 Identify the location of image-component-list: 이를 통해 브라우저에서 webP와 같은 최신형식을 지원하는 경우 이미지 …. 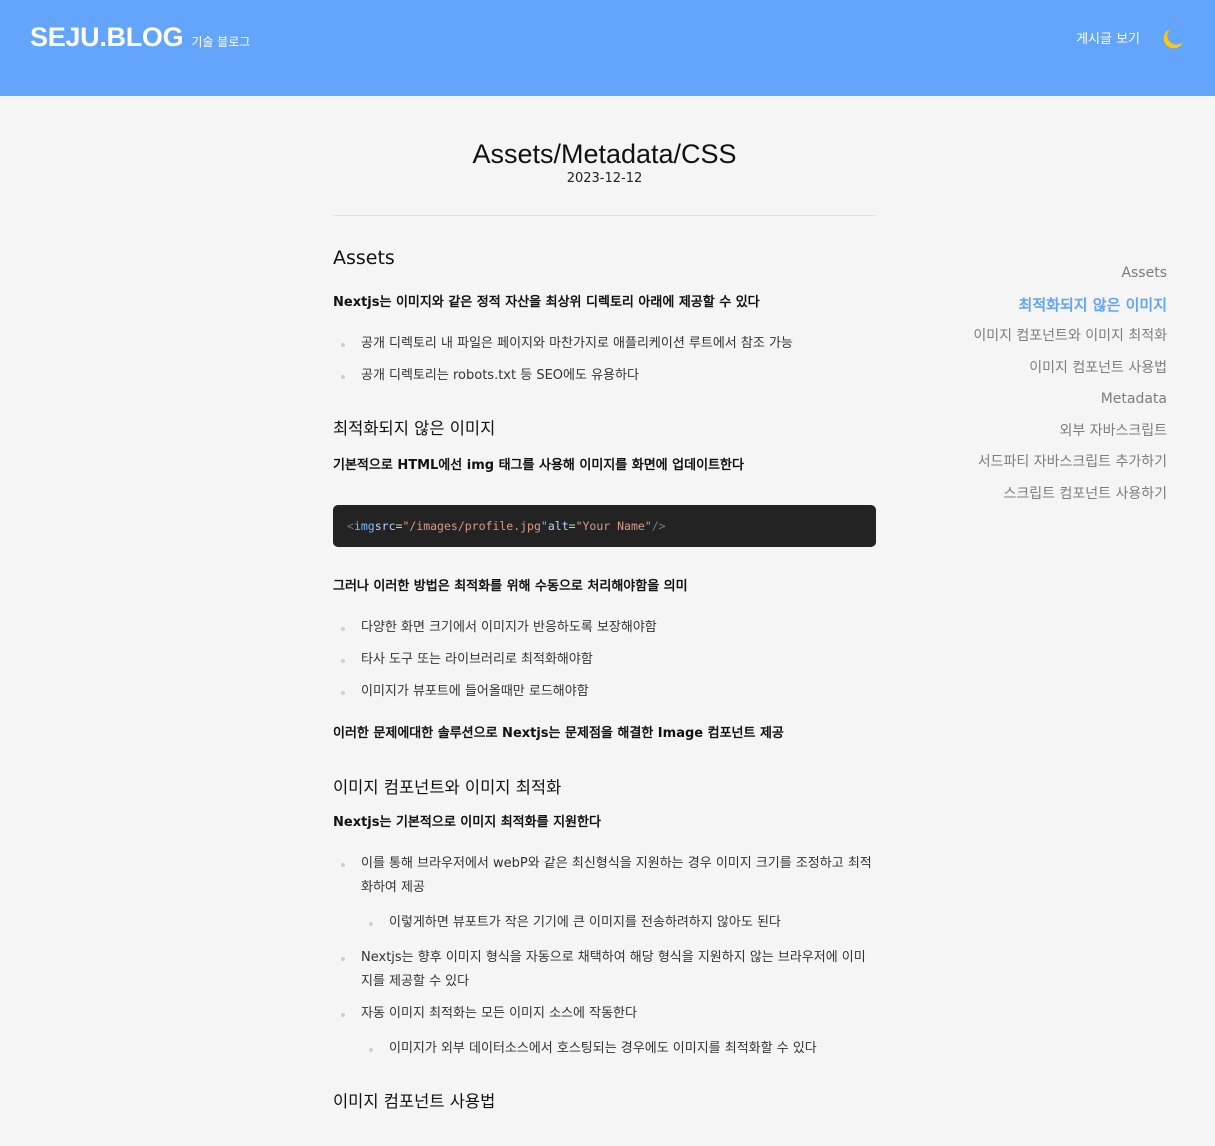
(604, 956).